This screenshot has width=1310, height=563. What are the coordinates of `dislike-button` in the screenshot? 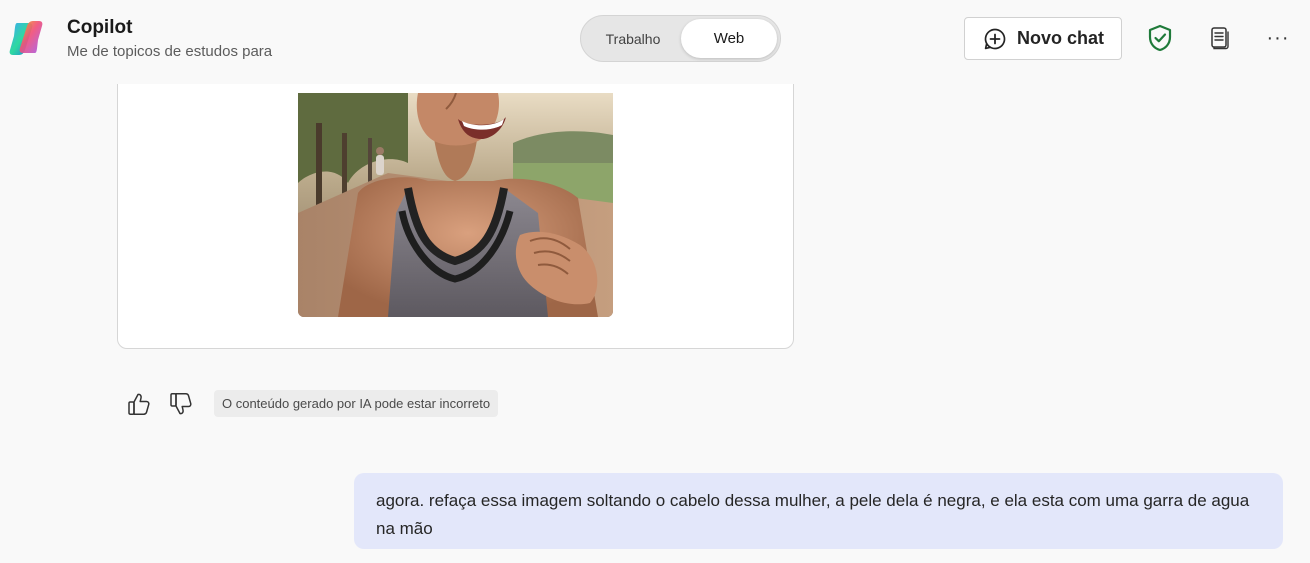 It's located at (181, 404).